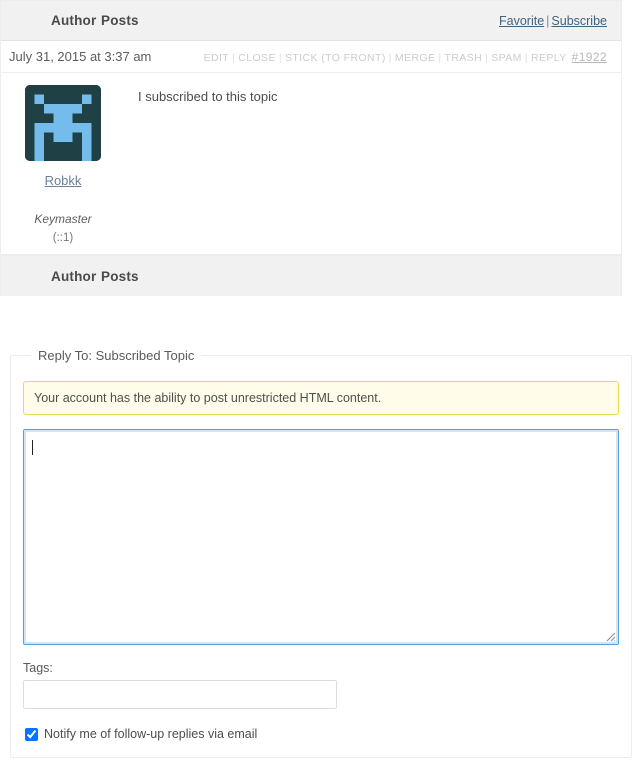 The width and height of the screenshot is (642, 770). What do you see at coordinates (321, 734) in the screenshot?
I see `notify-row: Notify me of follow-up replies via email` at bounding box center [321, 734].